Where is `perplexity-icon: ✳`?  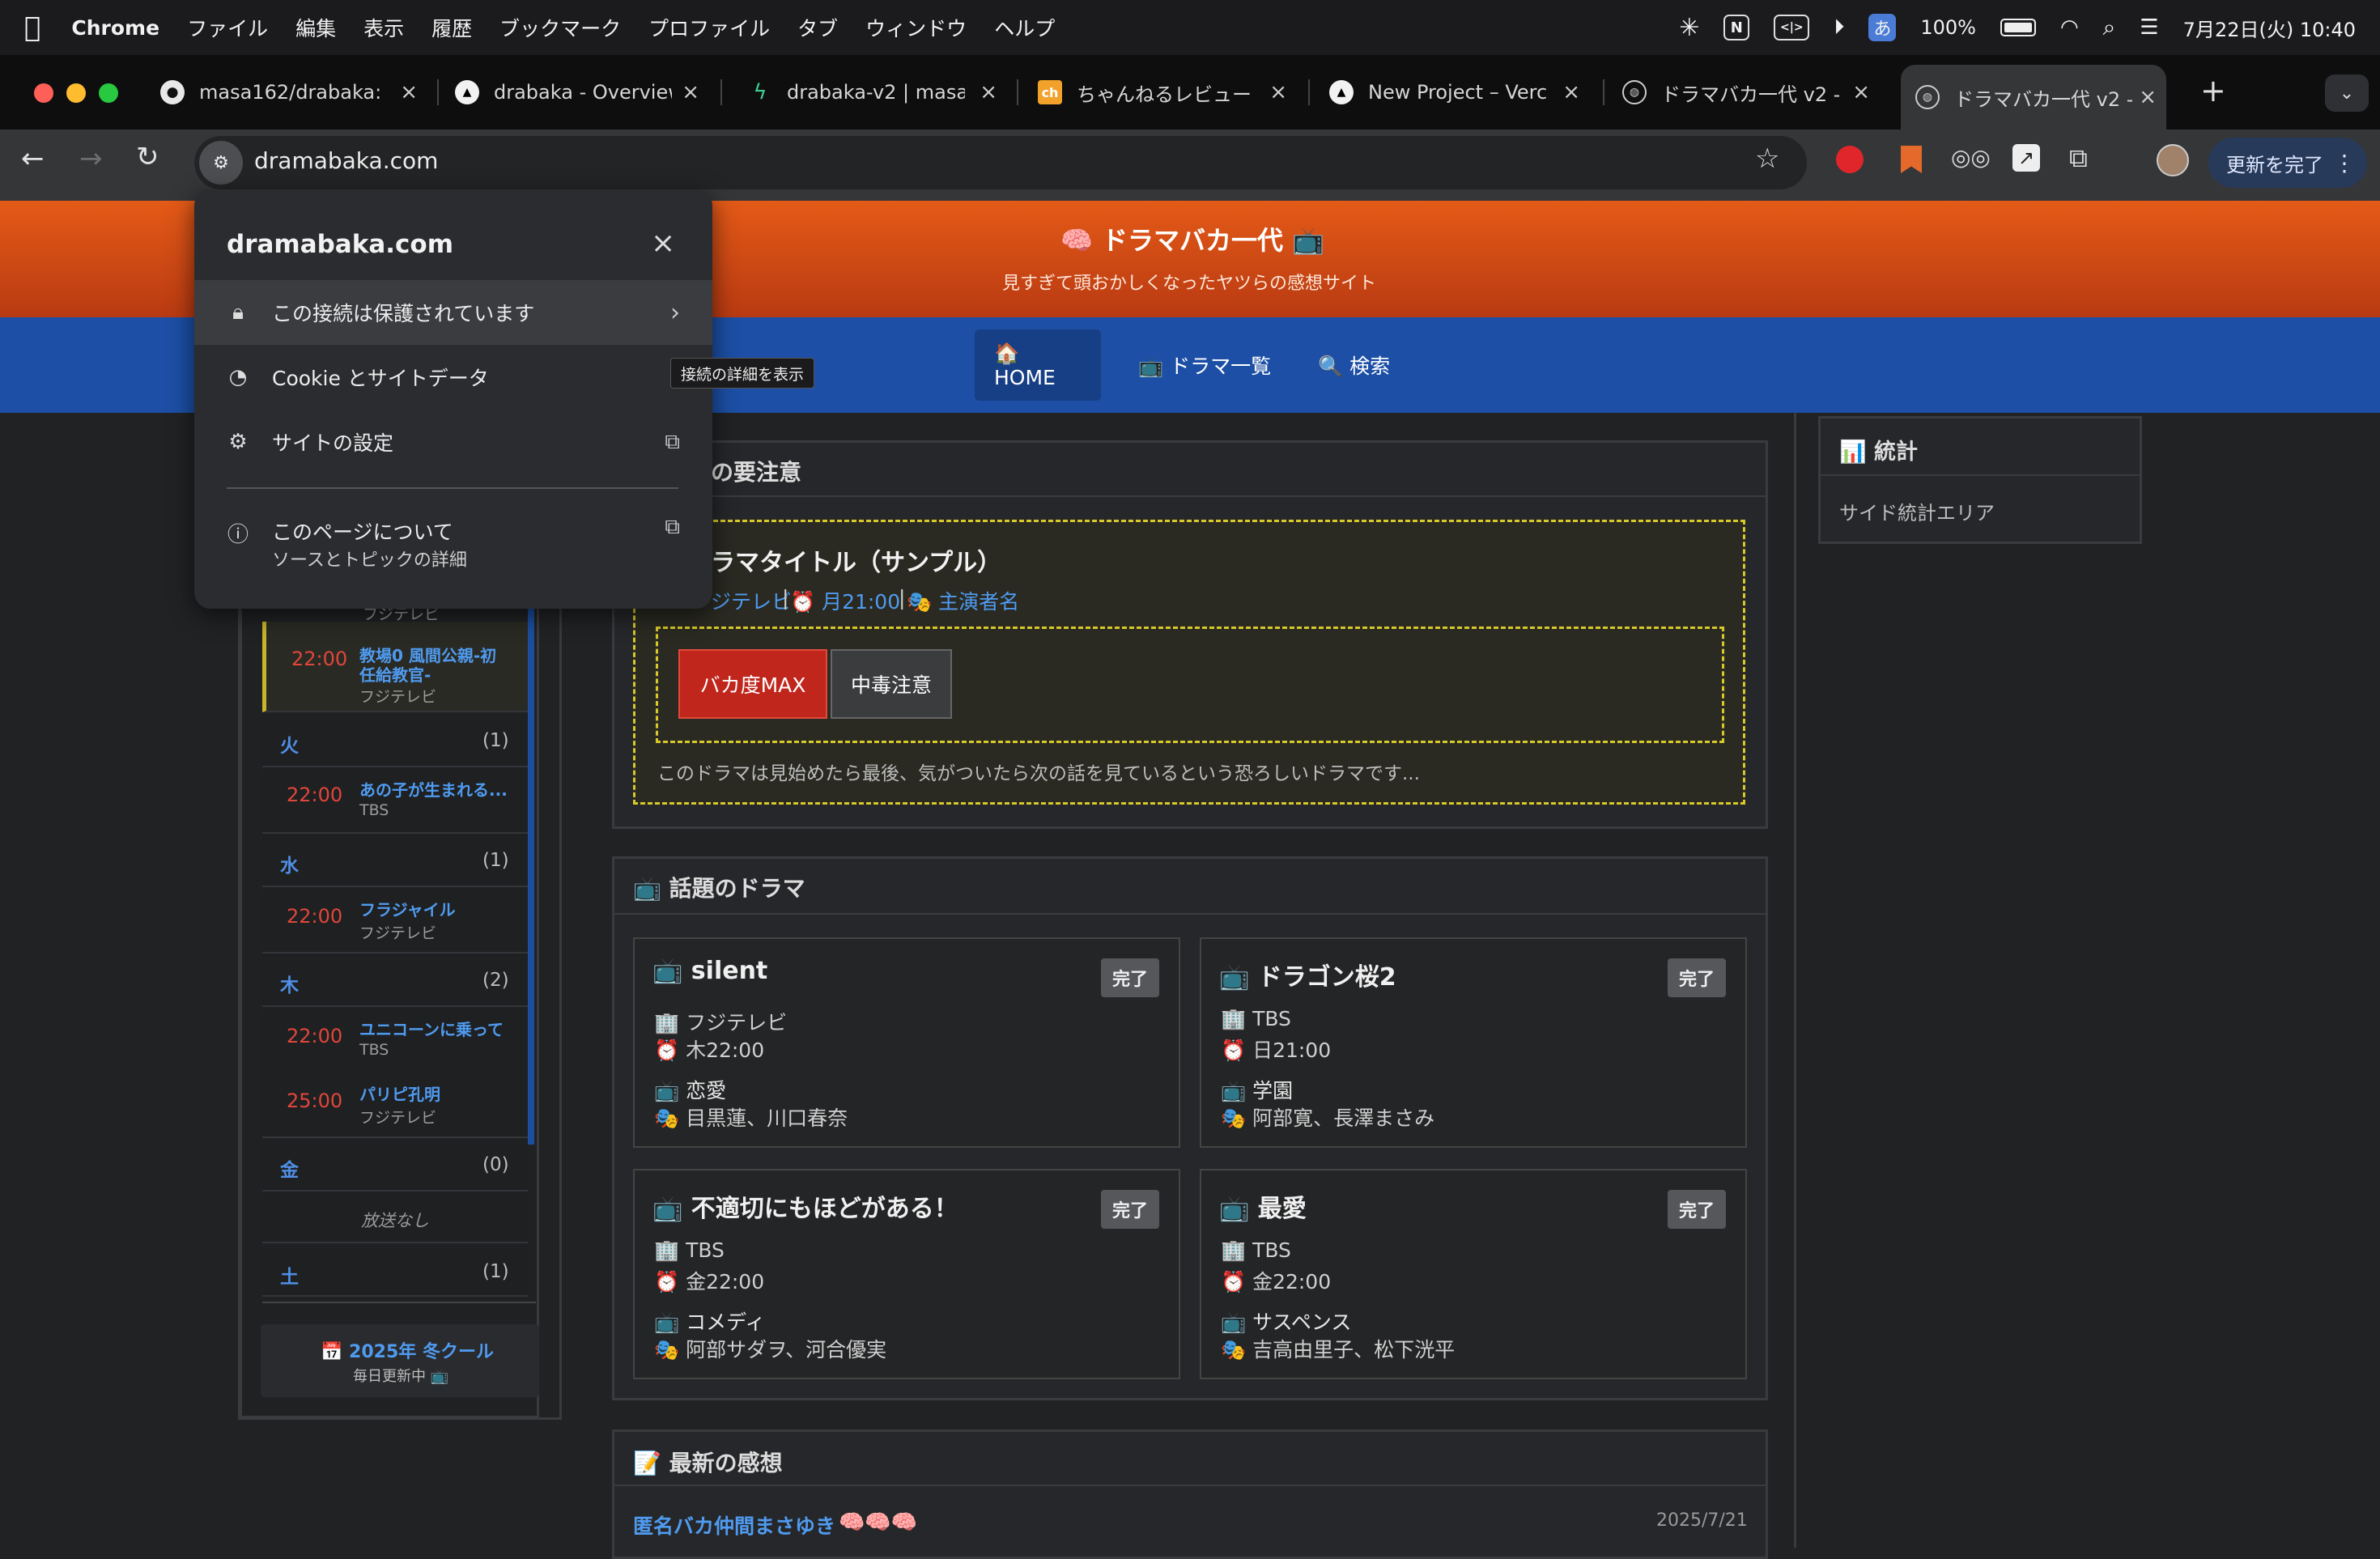 perplexity-icon: ✳ is located at coordinates (1689, 28).